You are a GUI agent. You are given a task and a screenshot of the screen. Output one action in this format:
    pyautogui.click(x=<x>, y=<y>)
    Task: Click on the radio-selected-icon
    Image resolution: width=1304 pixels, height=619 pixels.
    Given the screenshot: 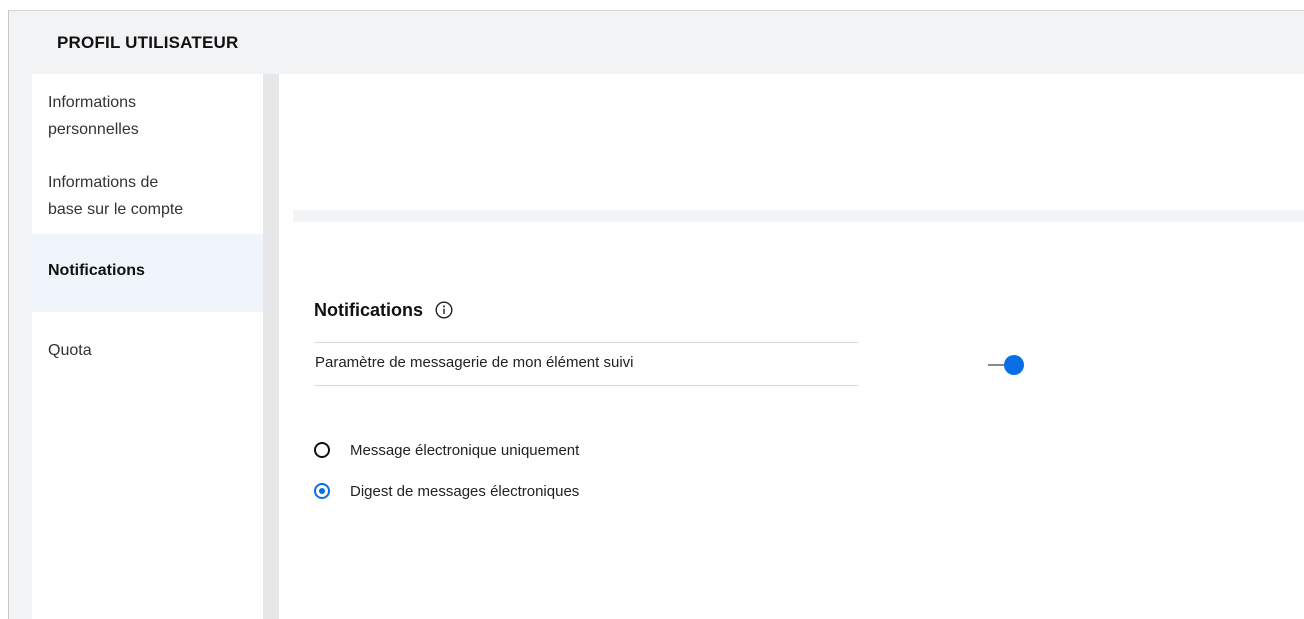 What is the action you would take?
    pyautogui.click(x=322, y=491)
    